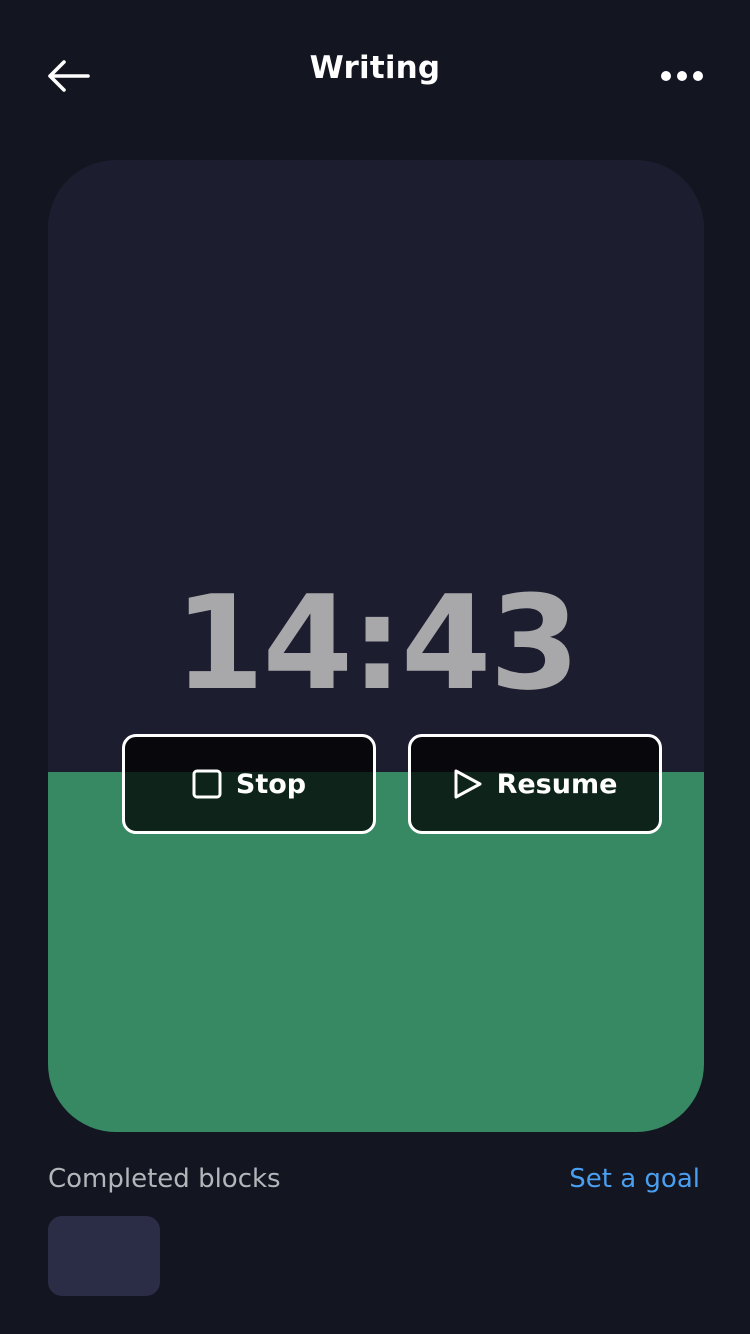 This screenshot has height=1334, width=750. I want to click on set-goal-link: Set a goal, so click(634, 1179).